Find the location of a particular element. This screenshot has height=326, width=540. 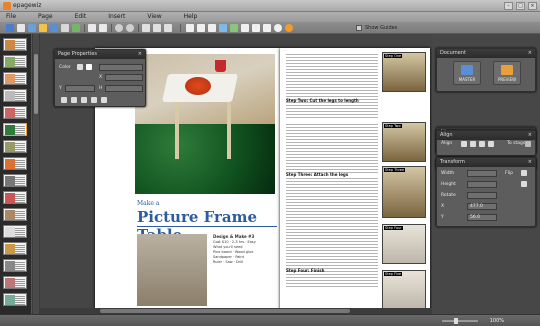

minimize-button: – is located at coordinates (508, 6).